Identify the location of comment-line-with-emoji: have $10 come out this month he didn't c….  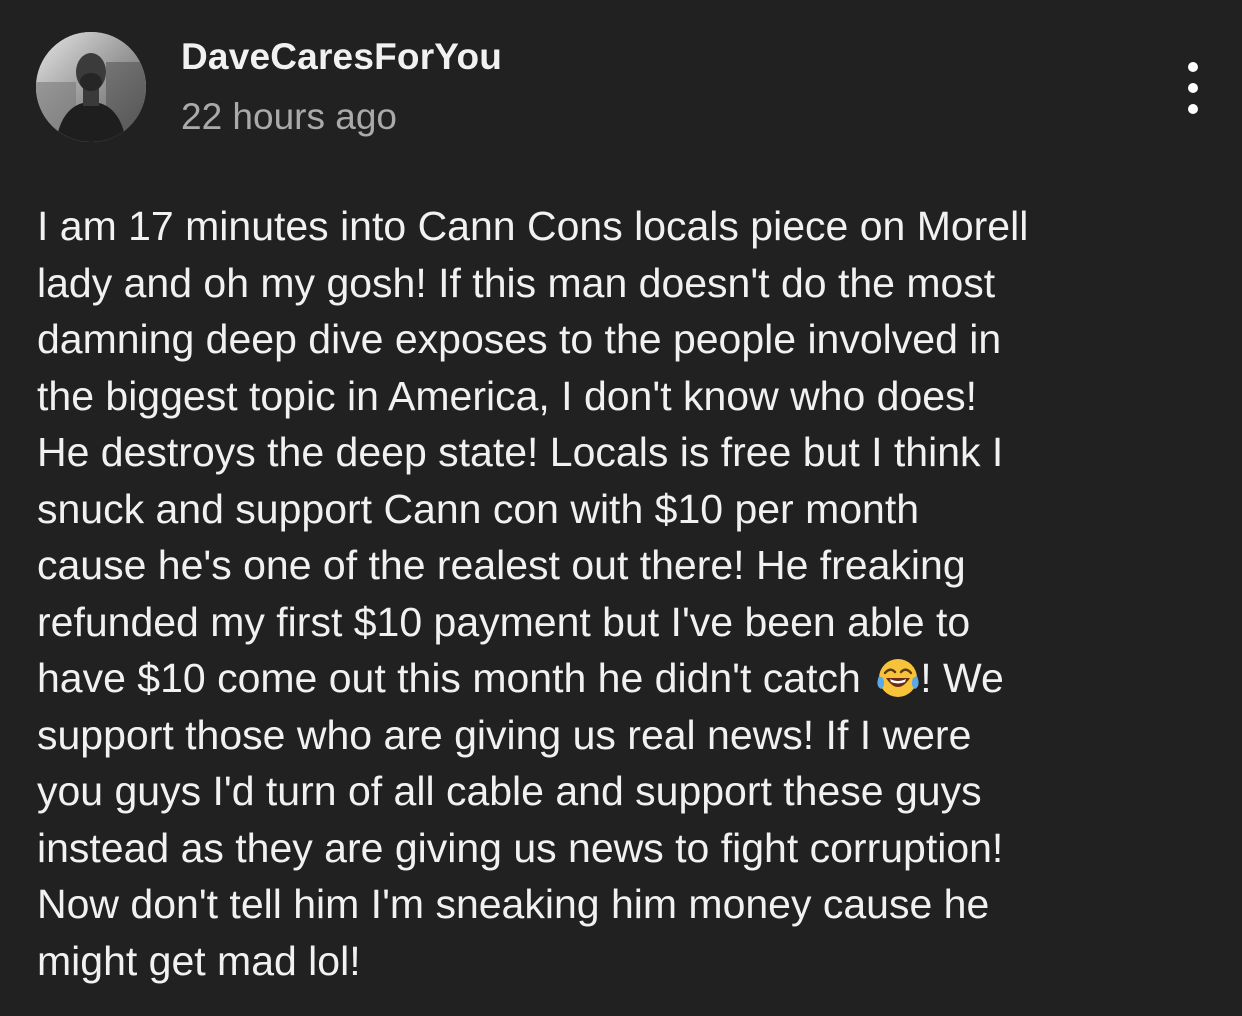
(627, 678).